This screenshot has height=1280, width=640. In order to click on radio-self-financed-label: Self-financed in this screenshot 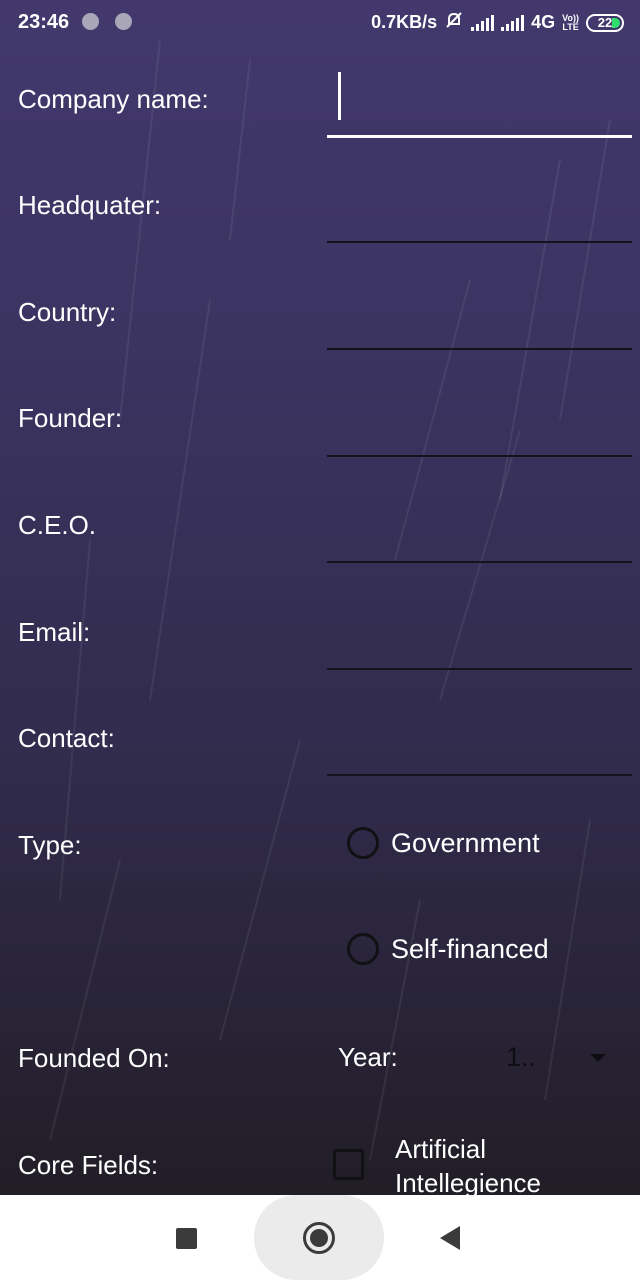, I will do `click(470, 948)`.